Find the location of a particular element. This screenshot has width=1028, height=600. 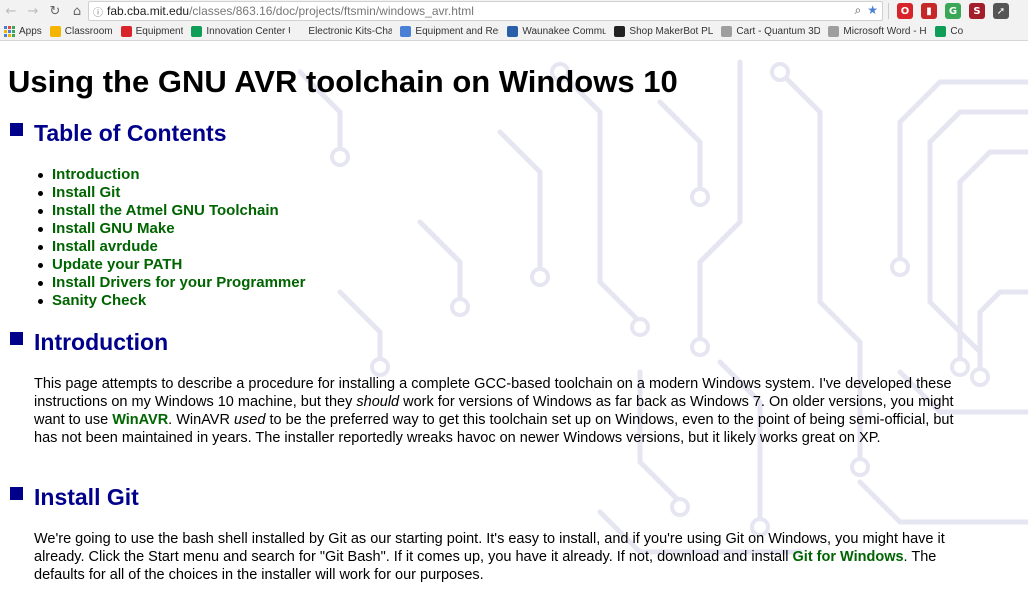

toolbar-separator is located at coordinates (888, 11).